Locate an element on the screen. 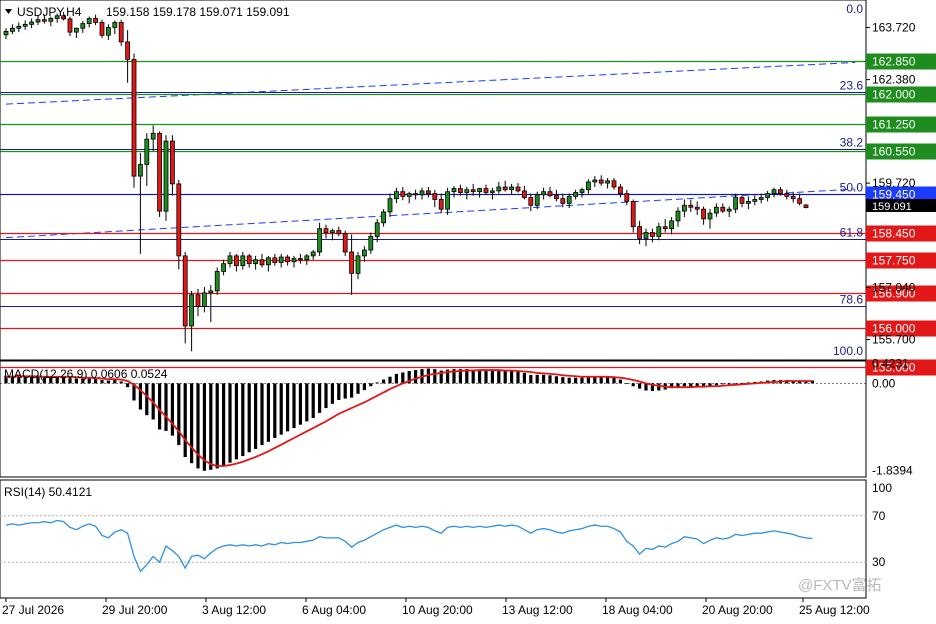 The height and width of the screenshot is (624, 936). macd-tick-label: -1.8394 is located at coordinates (892, 471).